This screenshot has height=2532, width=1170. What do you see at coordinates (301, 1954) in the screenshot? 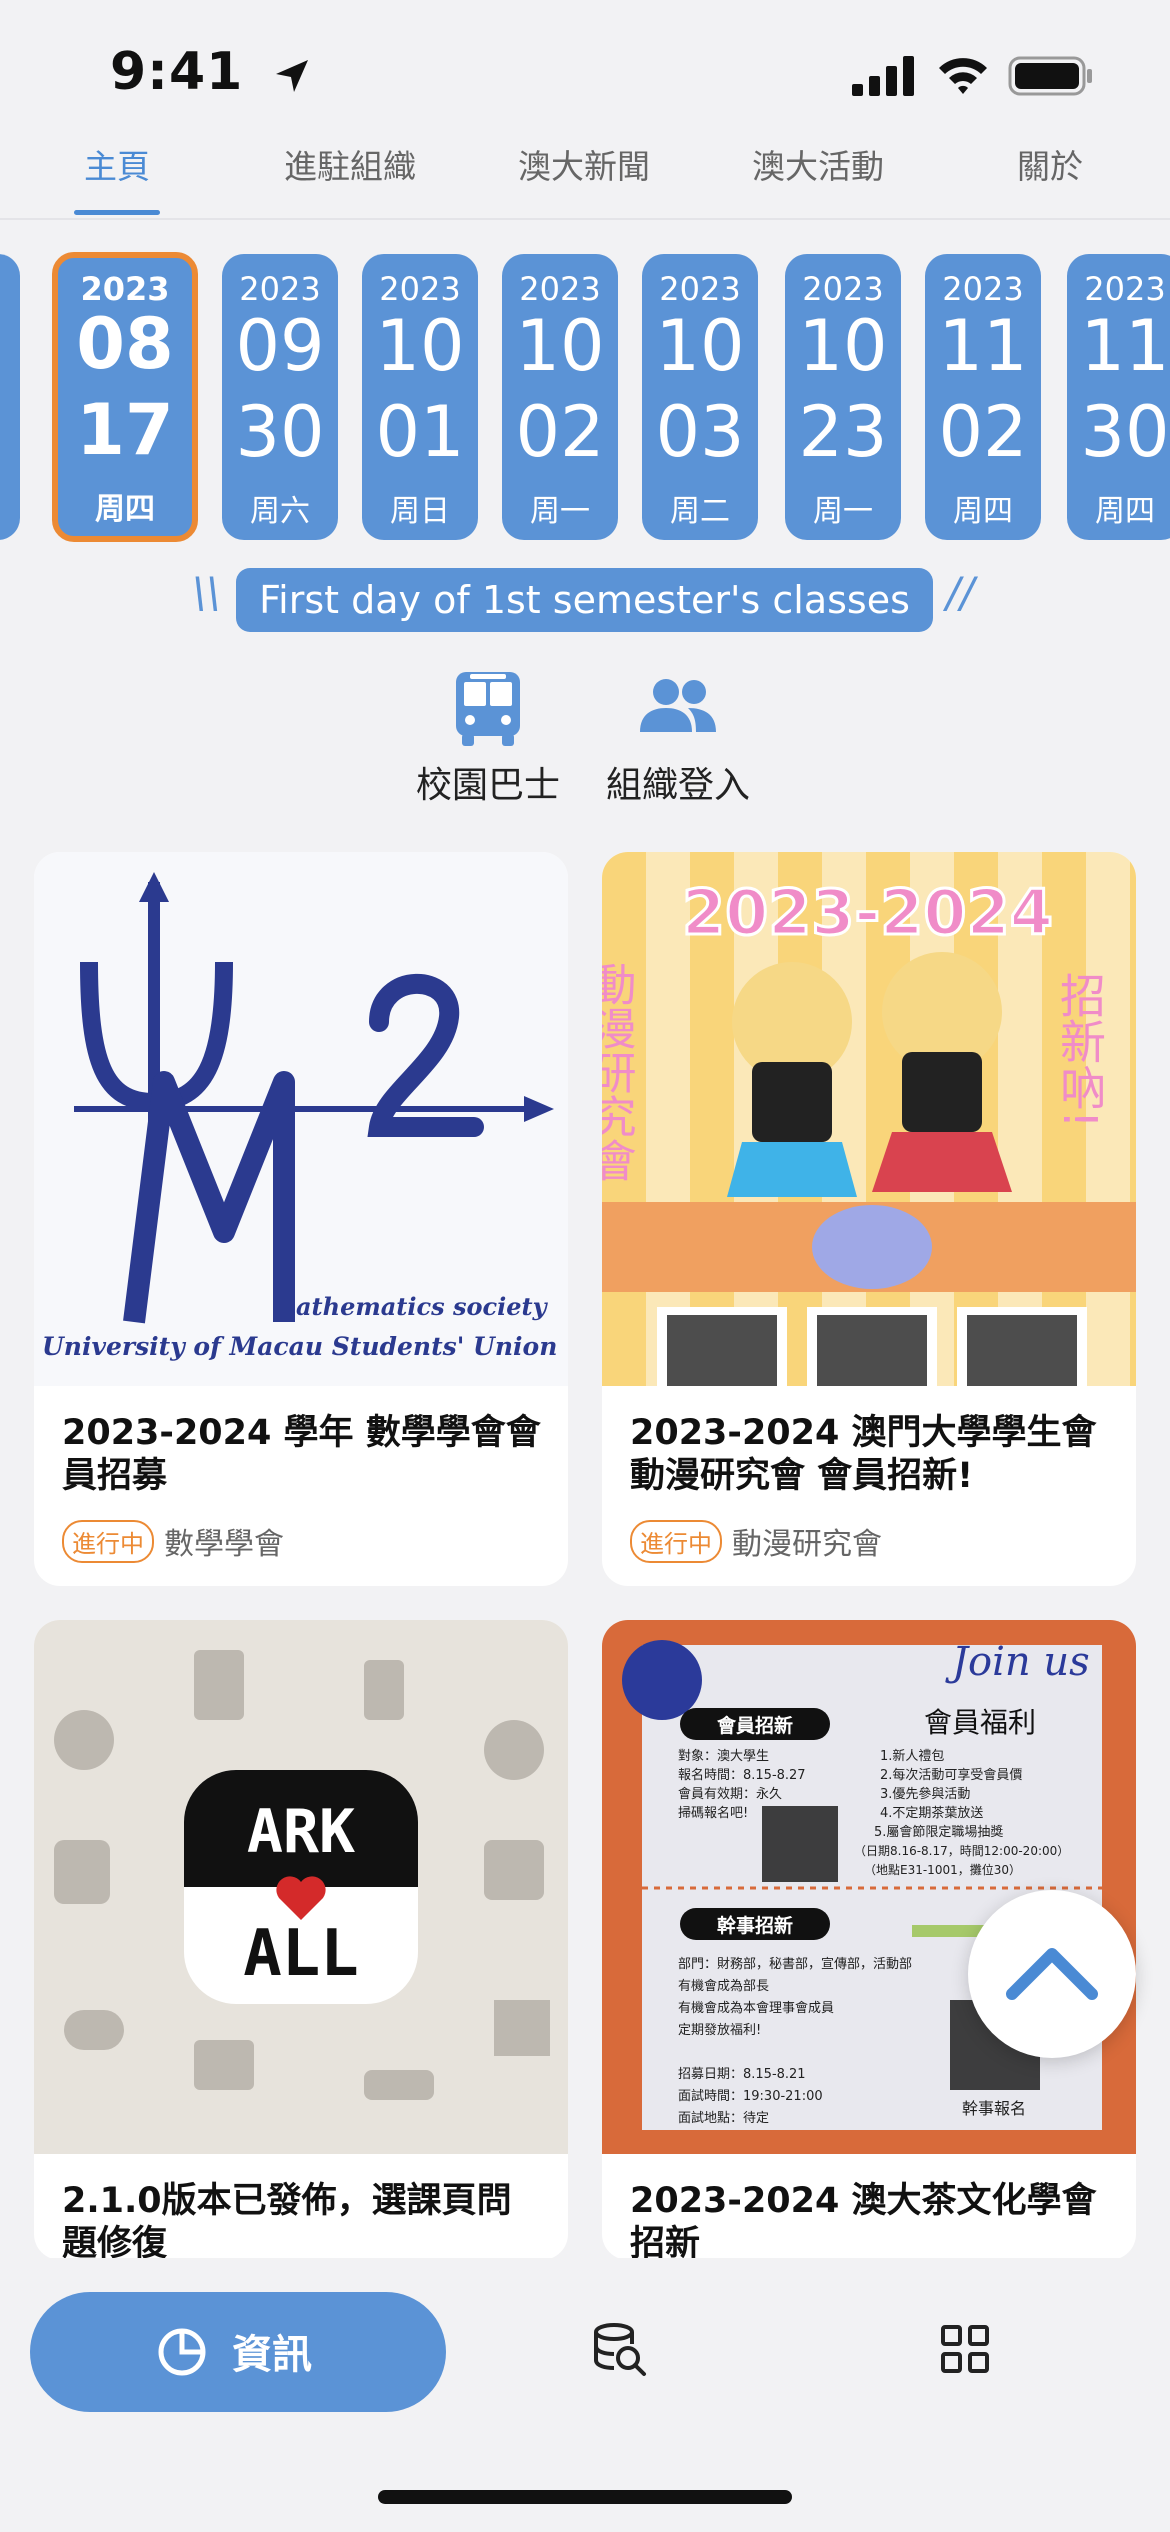
I see `all-text: ALL` at bounding box center [301, 1954].